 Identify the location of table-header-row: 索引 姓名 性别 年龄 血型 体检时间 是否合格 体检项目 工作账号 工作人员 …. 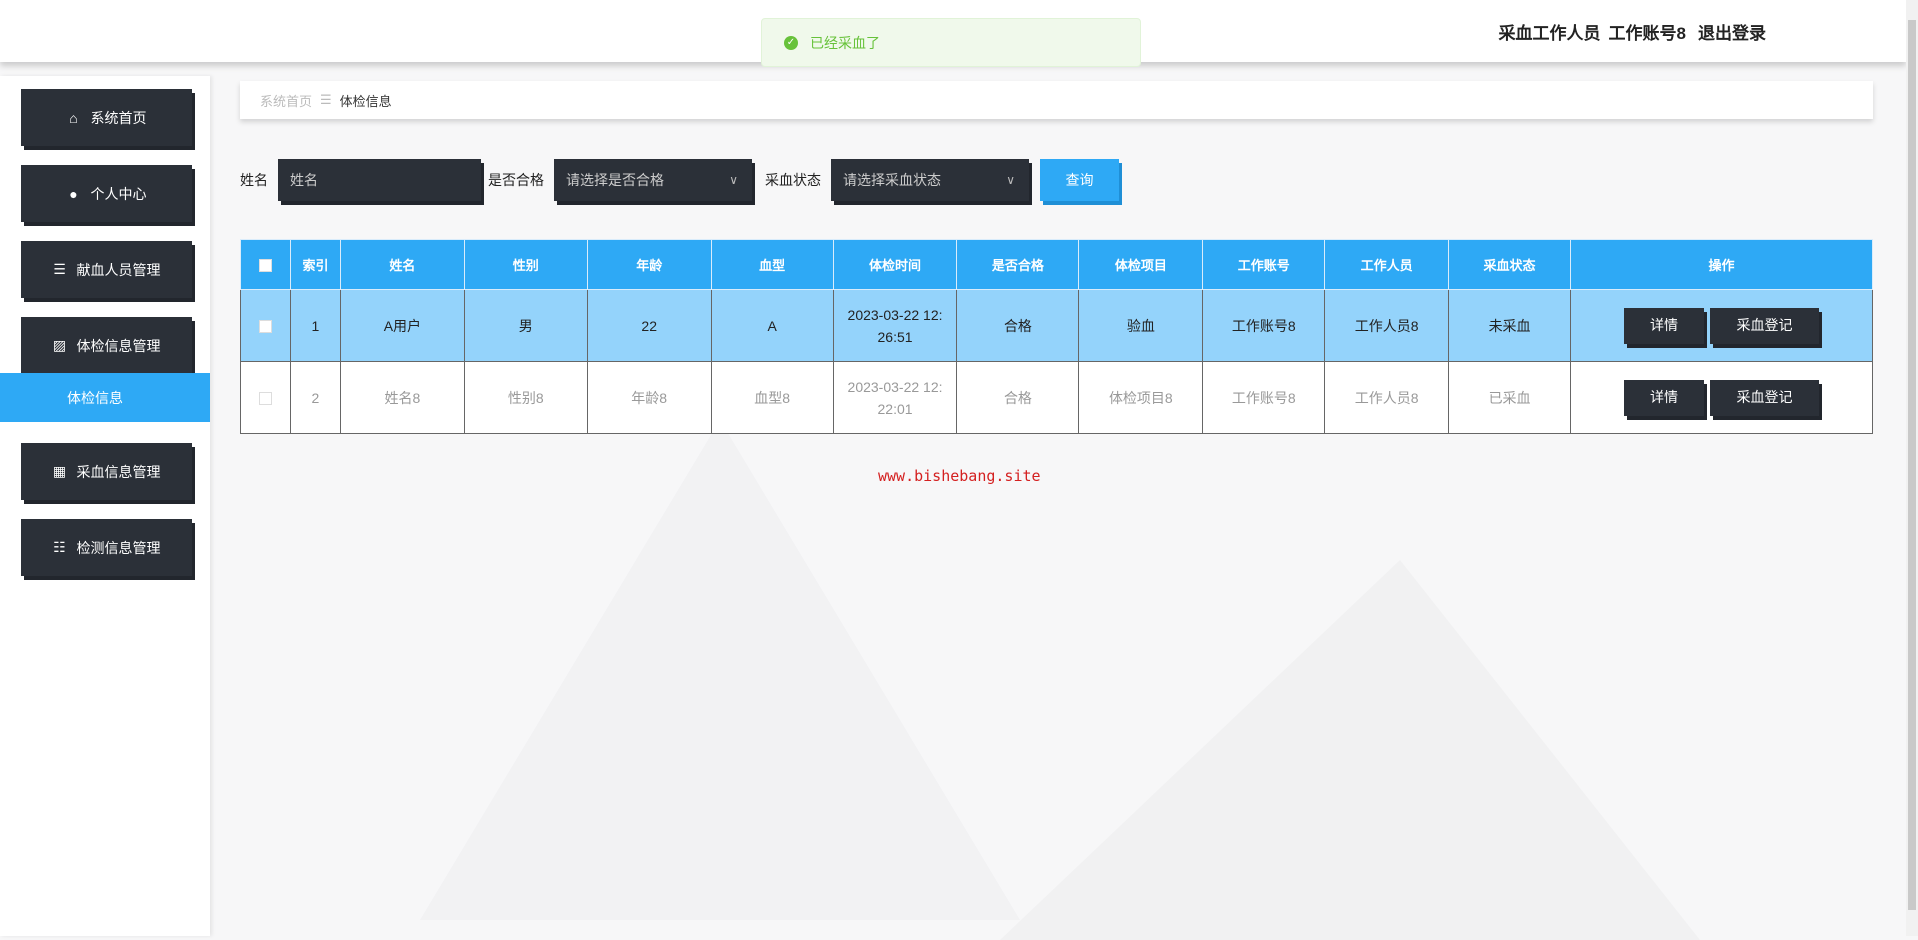
(1056, 264).